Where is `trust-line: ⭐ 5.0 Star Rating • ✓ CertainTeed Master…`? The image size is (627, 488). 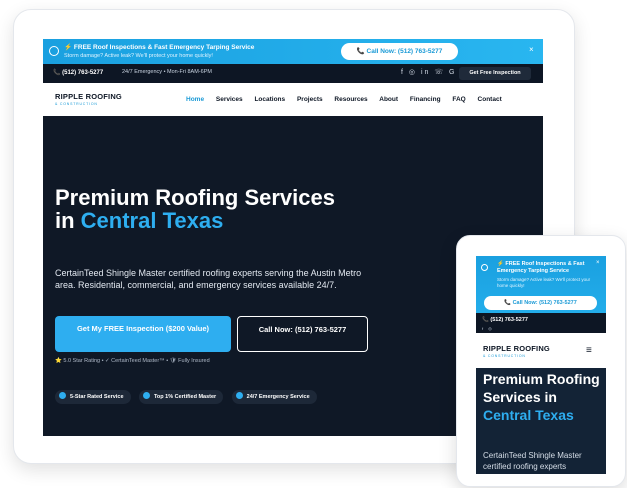
trust-line: ⭐ 5.0 Star Rating • ✓ CertainTeed Master… is located at coordinates (132, 361).